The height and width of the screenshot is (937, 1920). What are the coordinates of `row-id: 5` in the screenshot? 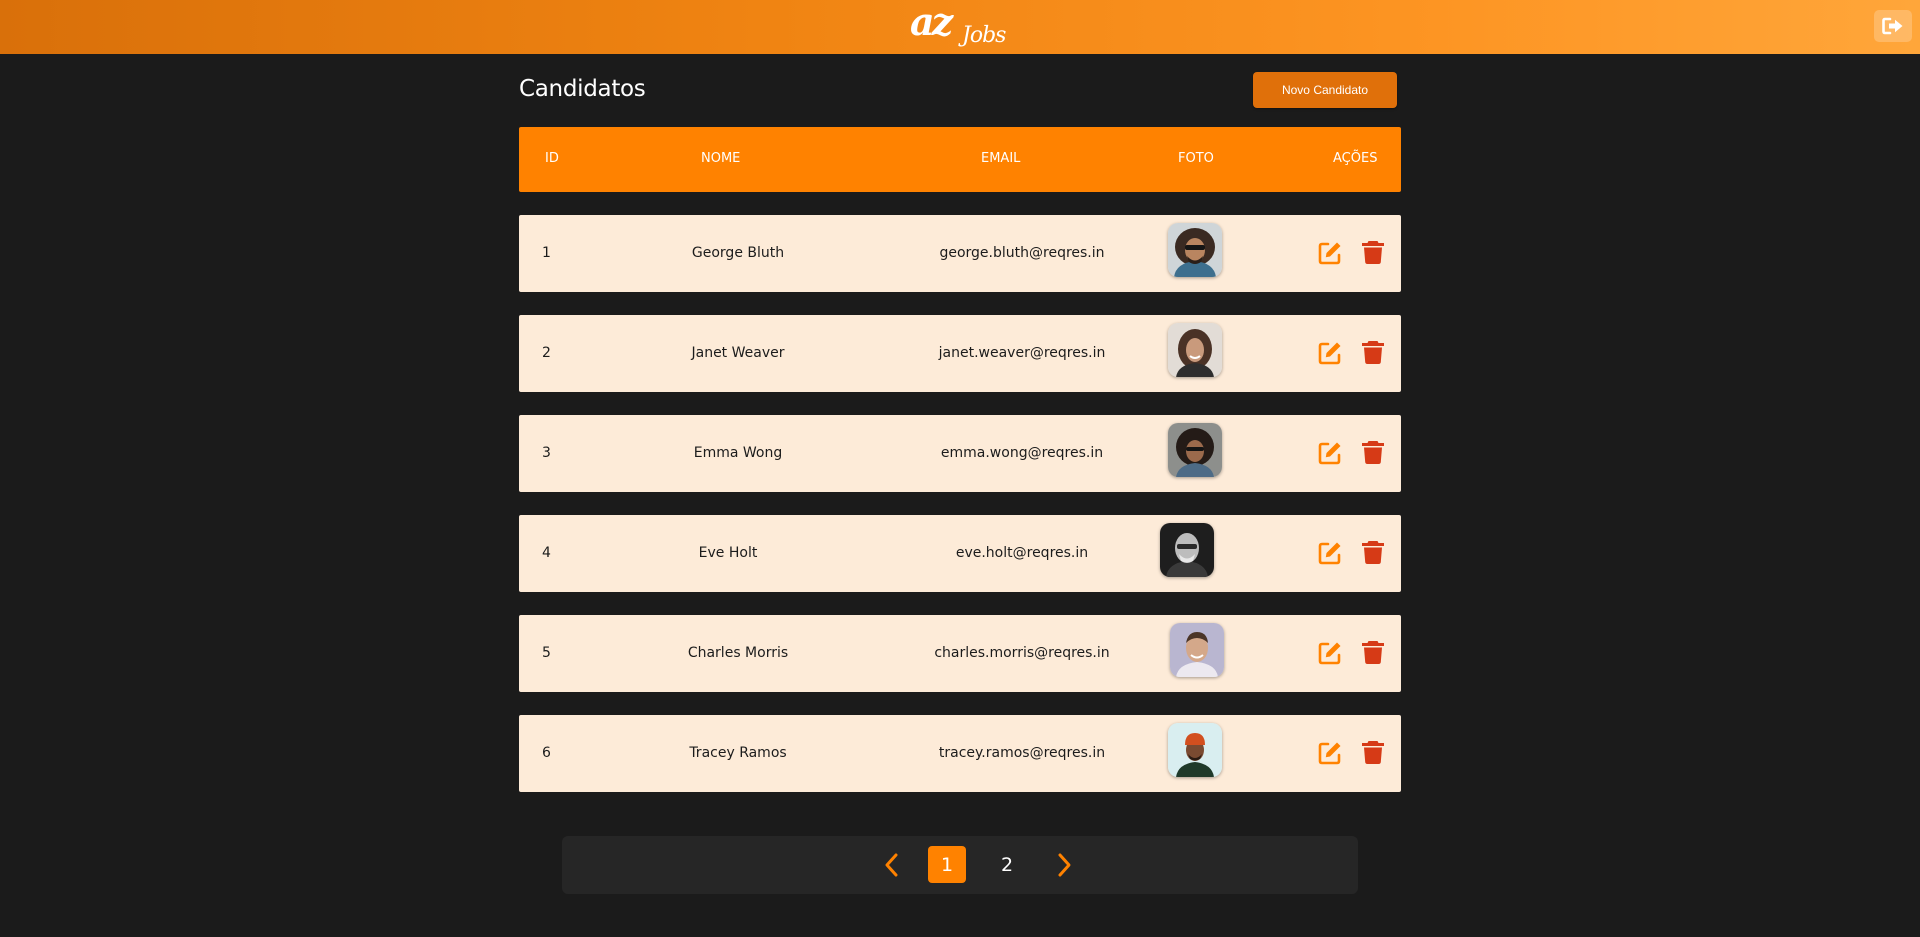 It's located at (546, 653).